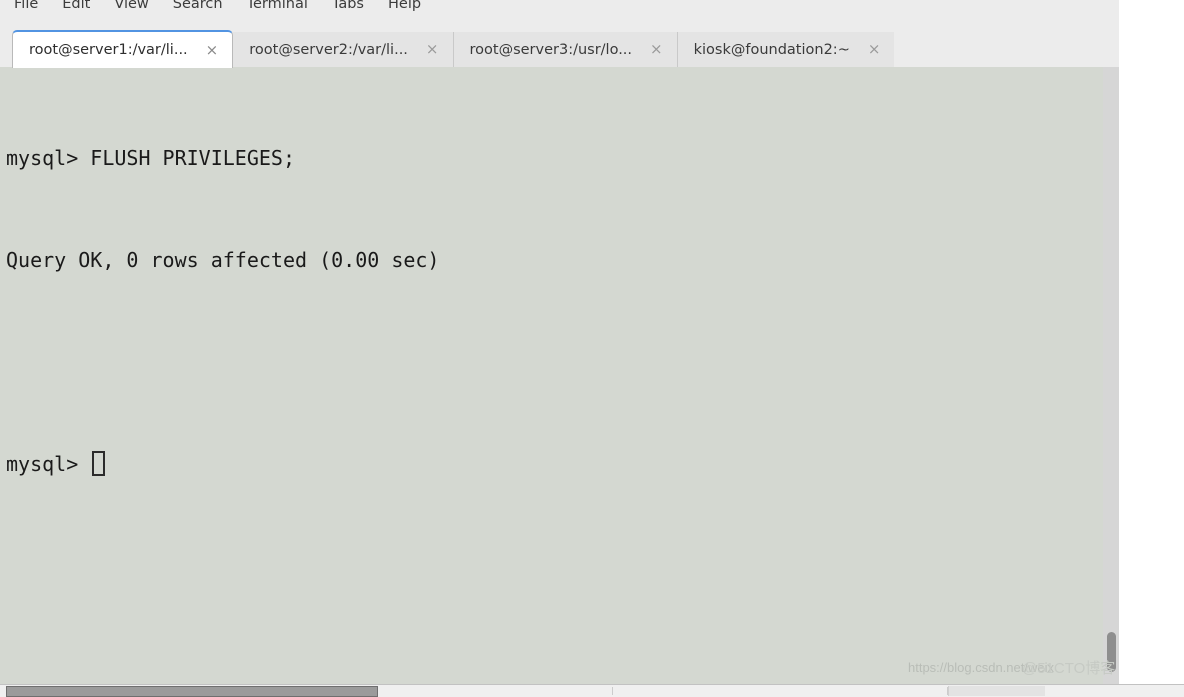 Image resolution: width=1184 pixels, height=697 pixels. I want to click on menu-item-tabs: Tabs, so click(348, 5).